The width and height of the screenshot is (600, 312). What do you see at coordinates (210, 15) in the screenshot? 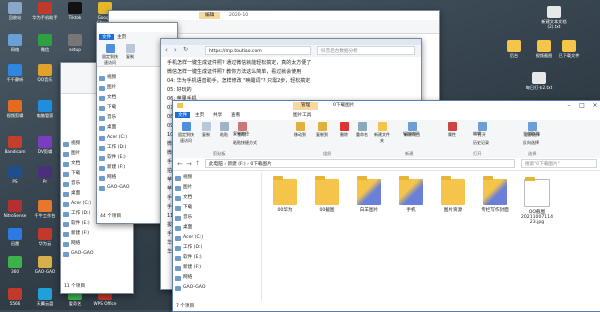
I see `manage-tab: 编辑` at bounding box center [210, 15].